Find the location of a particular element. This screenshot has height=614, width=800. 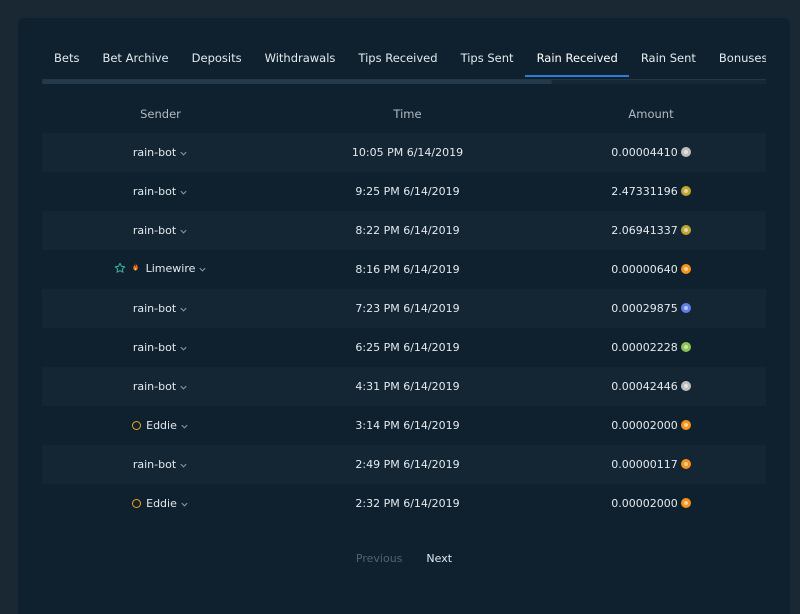

sender-cell: Eddie is located at coordinates (160, 425).